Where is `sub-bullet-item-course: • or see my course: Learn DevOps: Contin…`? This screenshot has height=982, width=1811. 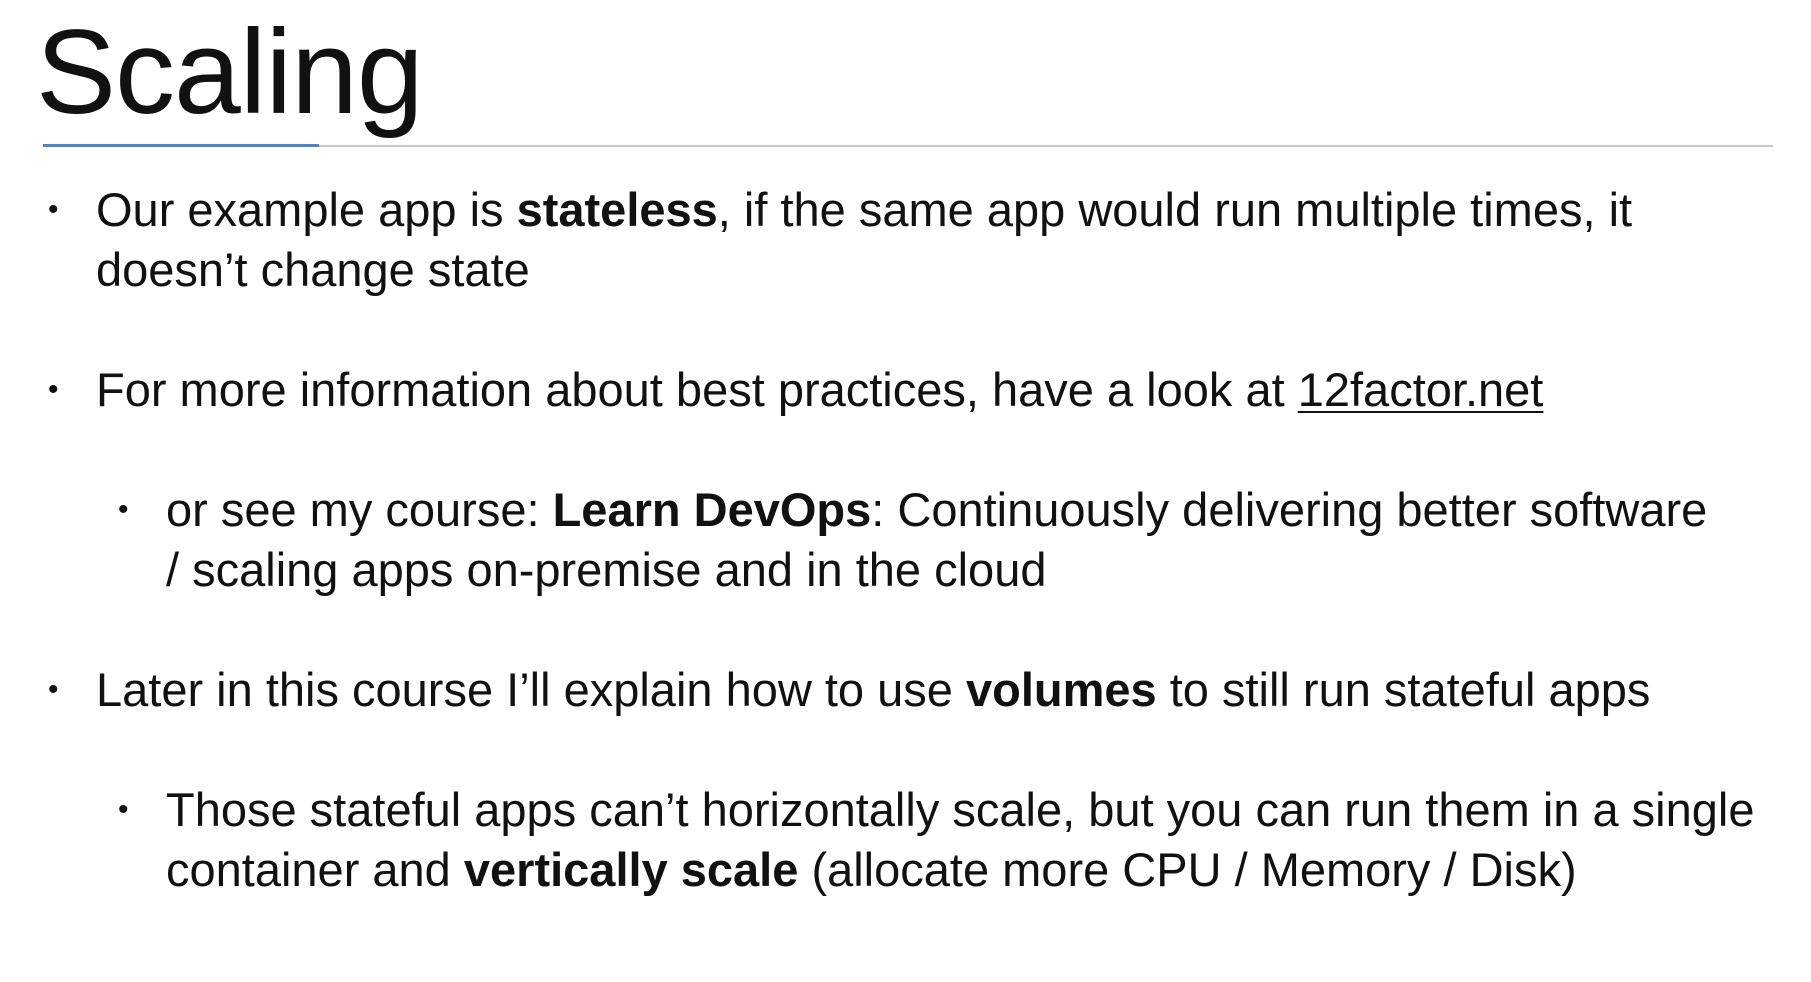
sub-bullet-item-course: • or see my course: Learn DevOps: Contin… is located at coordinates (918, 540).